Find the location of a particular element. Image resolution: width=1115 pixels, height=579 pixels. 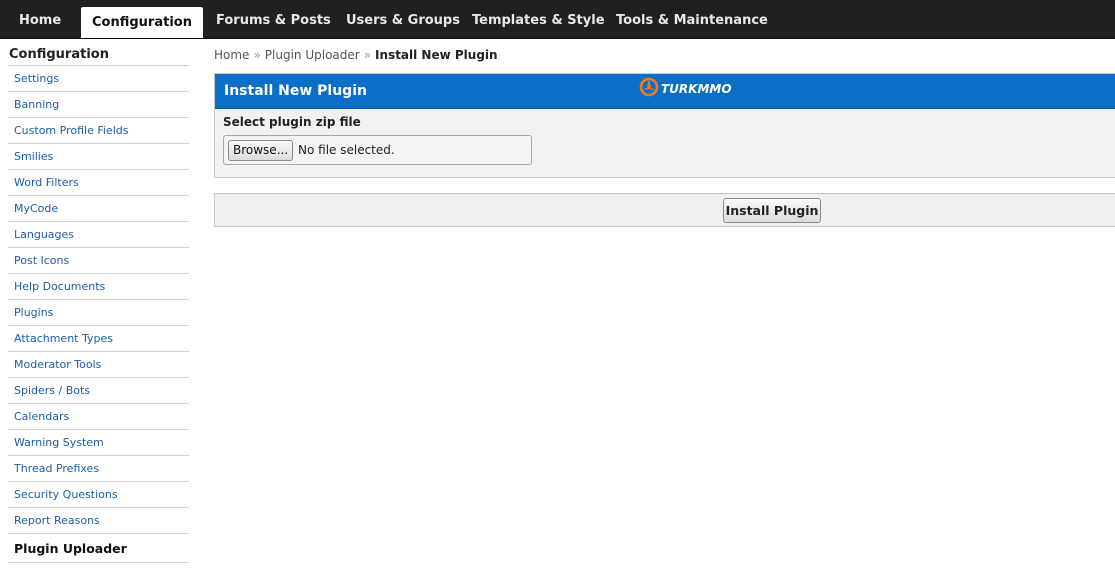

sidebar-item-attachment-types: Attachment Types is located at coordinates (98, 339).